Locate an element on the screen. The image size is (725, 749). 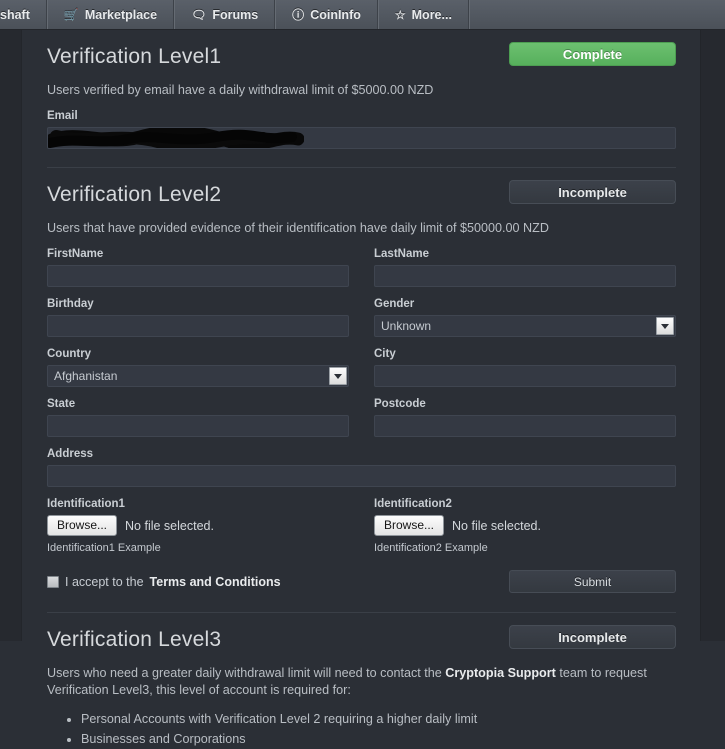
identification1-filename: No file selected. is located at coordinates (169, 525).